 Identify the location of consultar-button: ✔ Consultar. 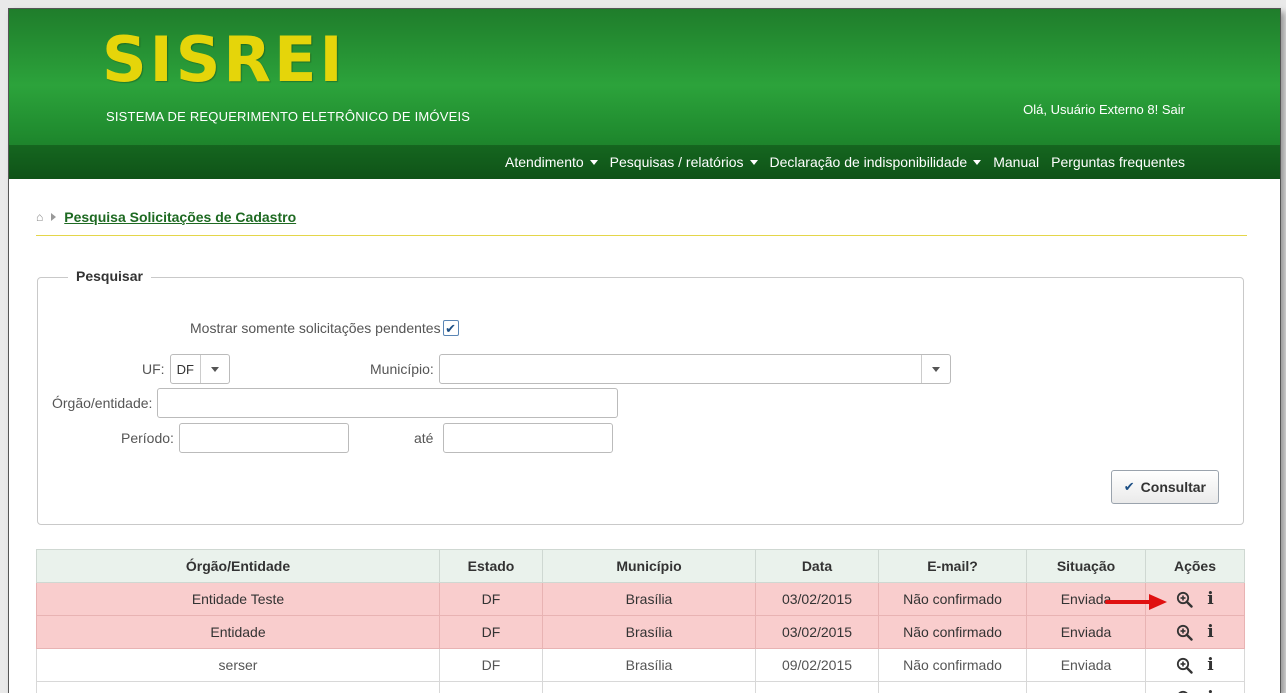
(1165, 487).